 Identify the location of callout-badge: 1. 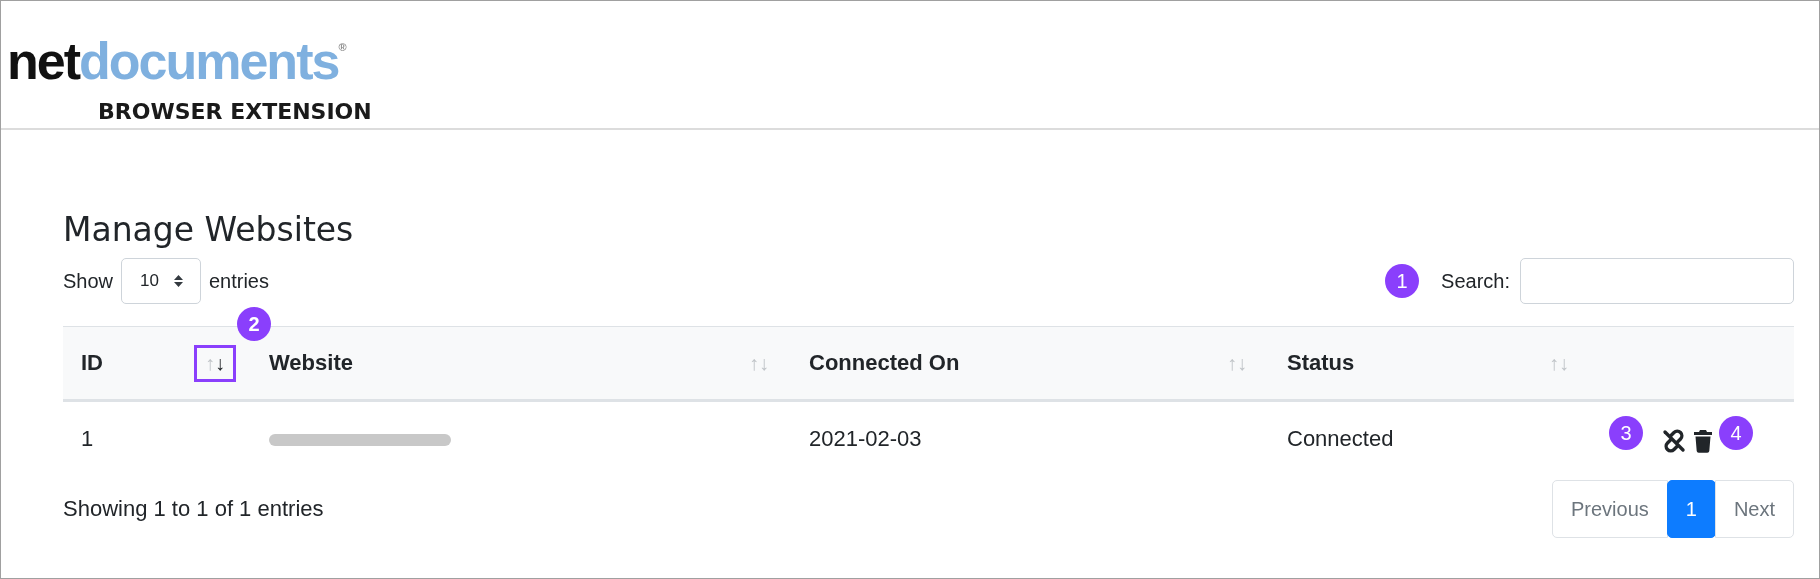
(1402, 281).